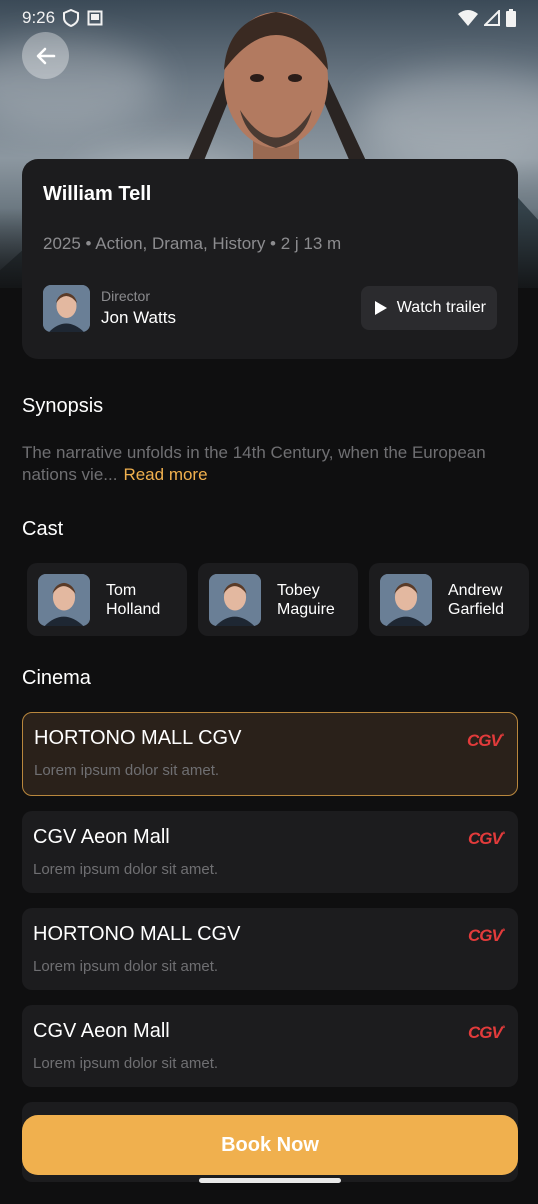 This screenshot has width=538, height=1204. Describe the element at coordinates (71, 18) in the screenshot. I see `shield-icon` at that location.